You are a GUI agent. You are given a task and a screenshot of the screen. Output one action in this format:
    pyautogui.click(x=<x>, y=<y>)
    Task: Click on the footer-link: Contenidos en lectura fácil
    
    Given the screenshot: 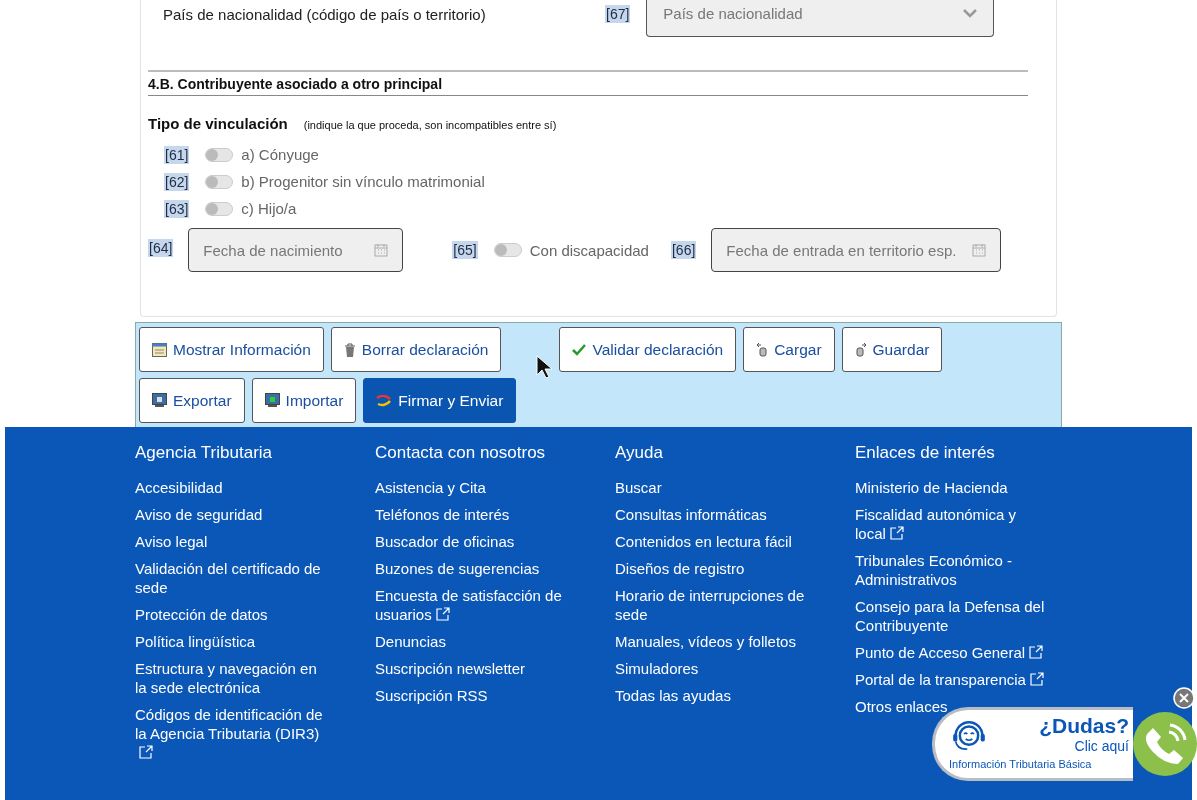 What is the action you would take?
    pyautogui.click(x=703, y=541)
    